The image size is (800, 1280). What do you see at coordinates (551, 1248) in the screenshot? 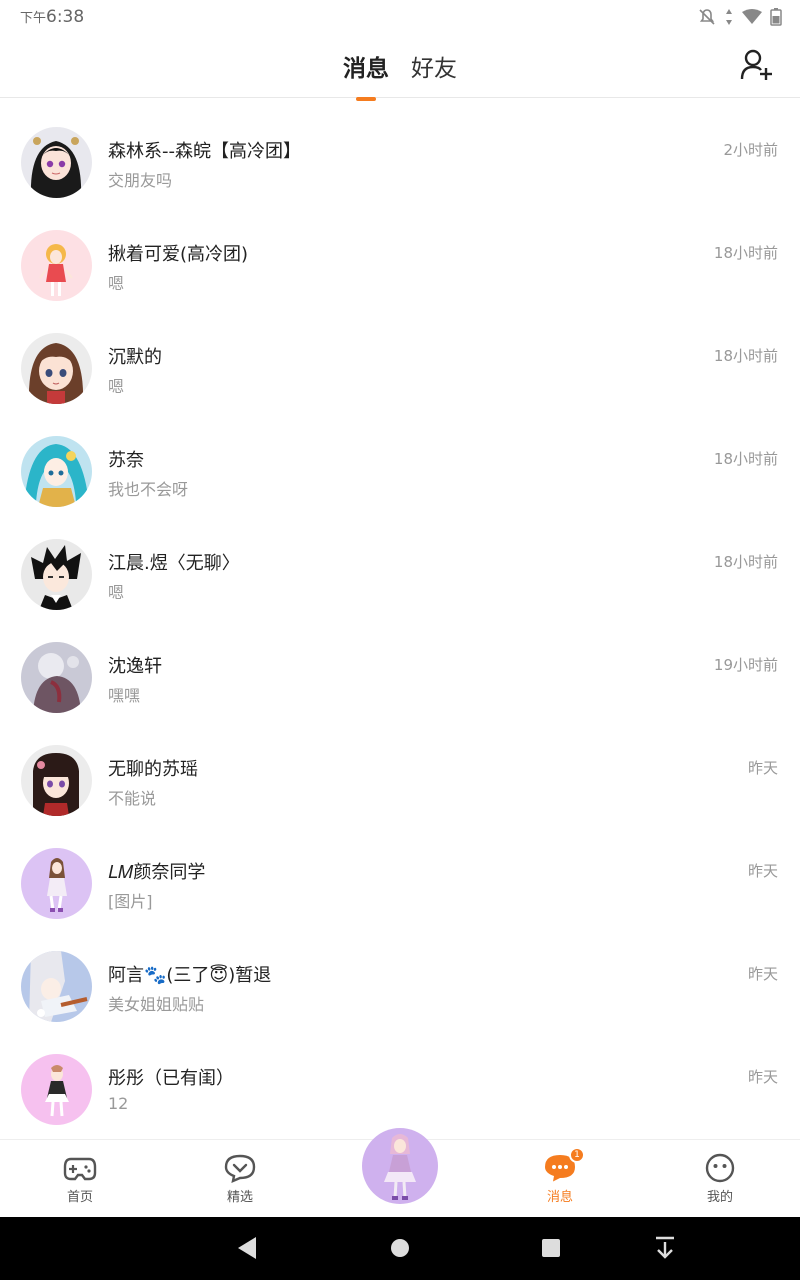
I see `recents-icon` at bounding box center [551, 1248].